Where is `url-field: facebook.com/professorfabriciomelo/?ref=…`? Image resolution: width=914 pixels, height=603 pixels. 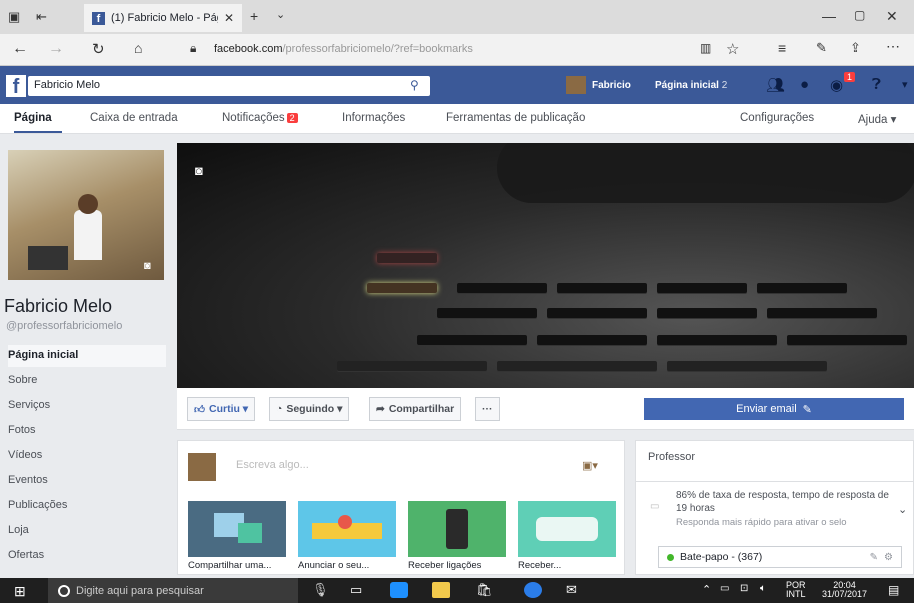 url-field: facebook.com/professorfabriciomelo/?ref=… is located at coordinates (343, 49).